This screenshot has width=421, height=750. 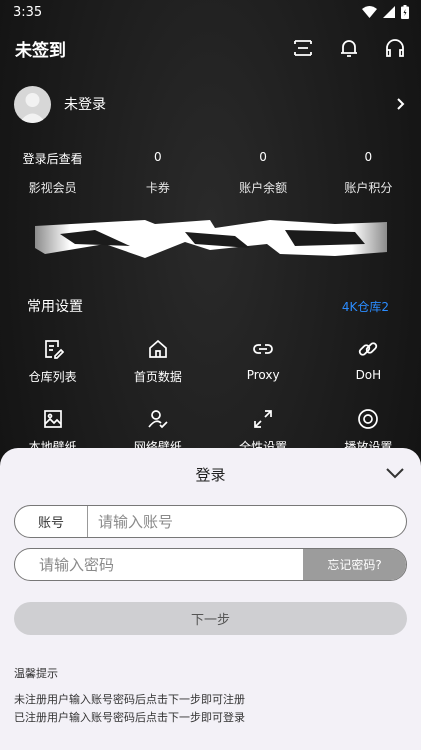 I want to click on bell-icon, so click(x=349, y=48).